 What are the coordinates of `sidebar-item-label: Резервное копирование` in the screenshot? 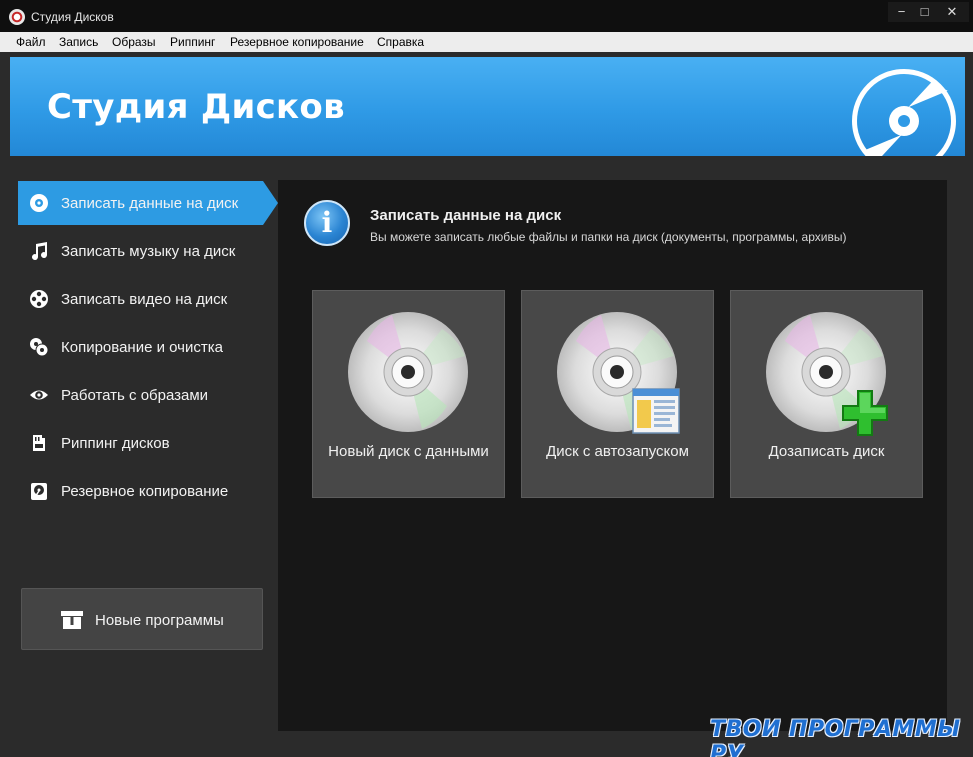 It's located at (145, 491).